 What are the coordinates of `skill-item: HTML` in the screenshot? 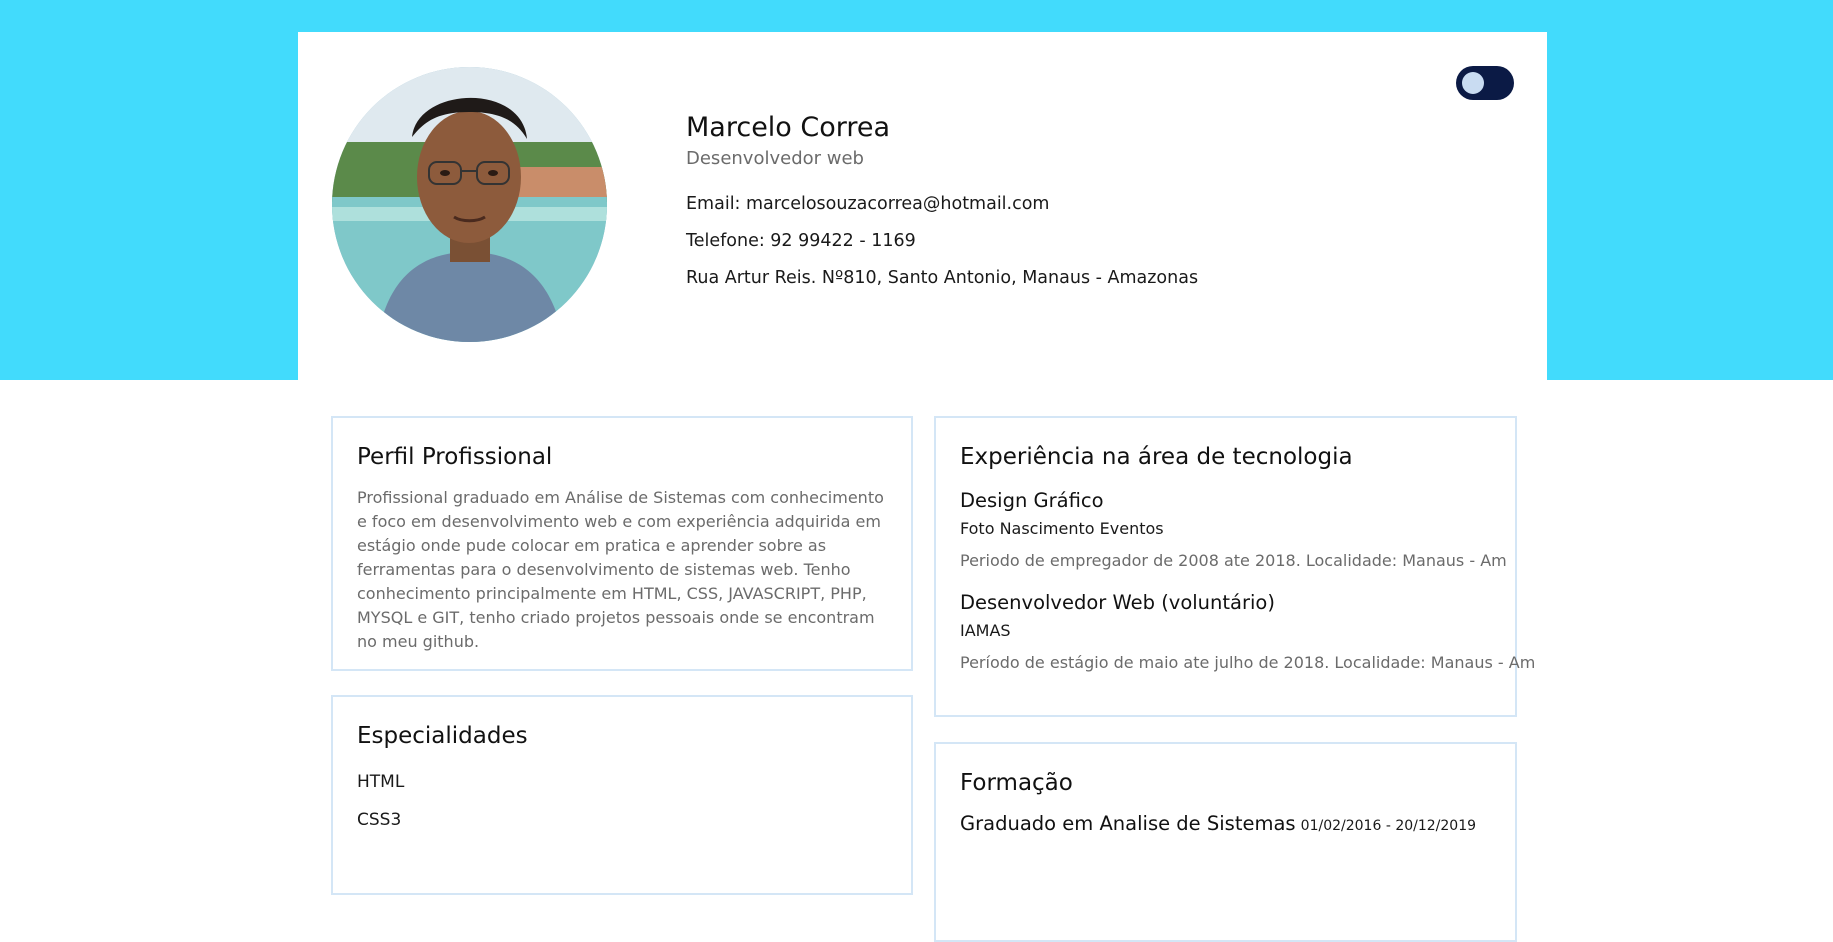 It's located at (381, 782).